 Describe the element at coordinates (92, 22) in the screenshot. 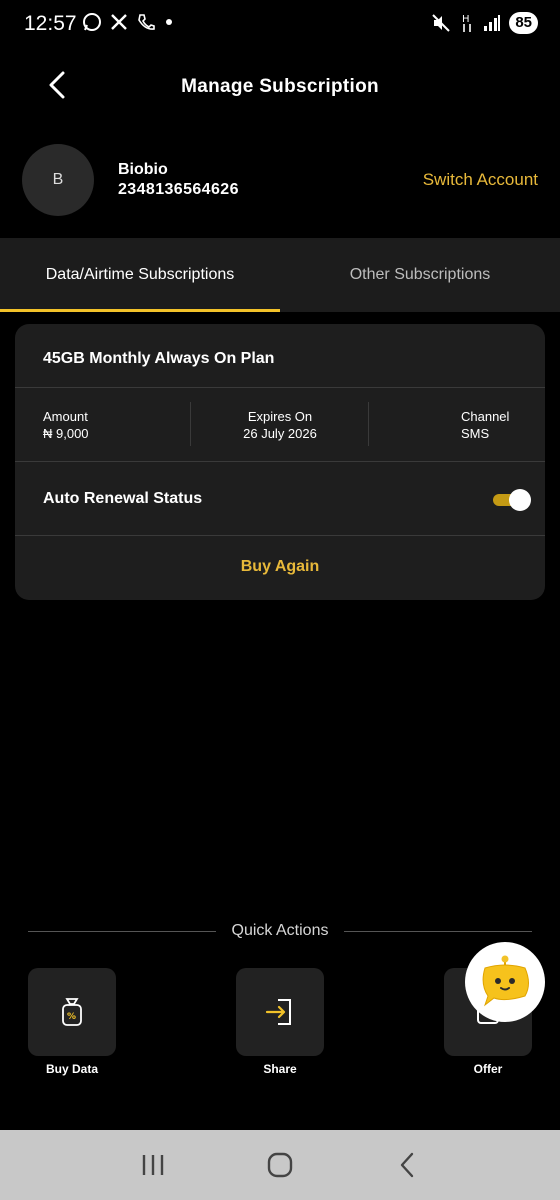

I see `whatsapp-icon` at that location.